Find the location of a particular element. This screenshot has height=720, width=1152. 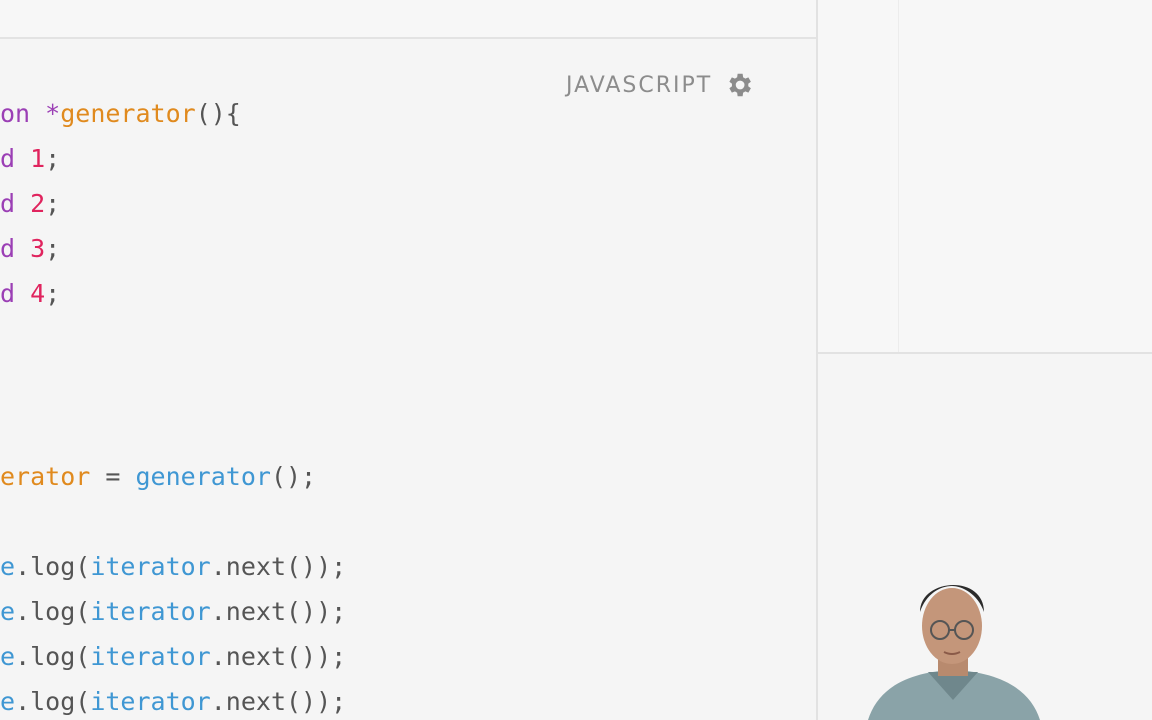

gear-icon is located at coordinates (739, 85).